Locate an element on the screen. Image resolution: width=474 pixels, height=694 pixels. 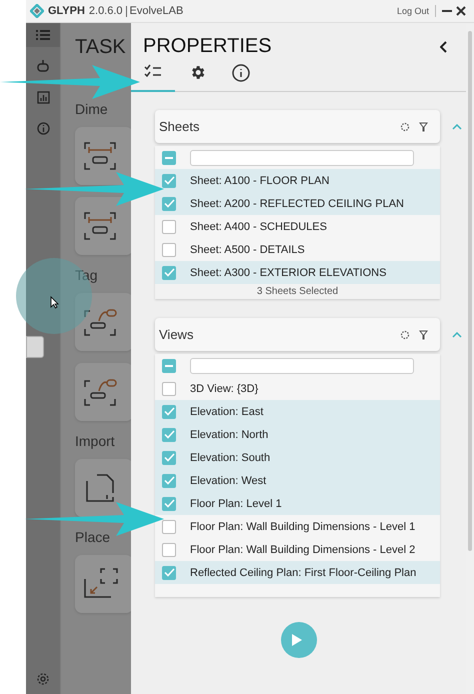
chart-icon is located at coordinates (43, 97).